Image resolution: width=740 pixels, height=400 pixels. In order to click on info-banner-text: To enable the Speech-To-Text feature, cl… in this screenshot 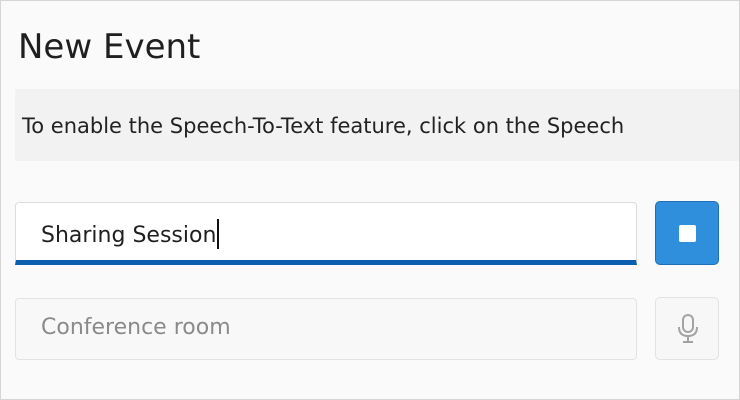, I will do `click(323, 126)`.